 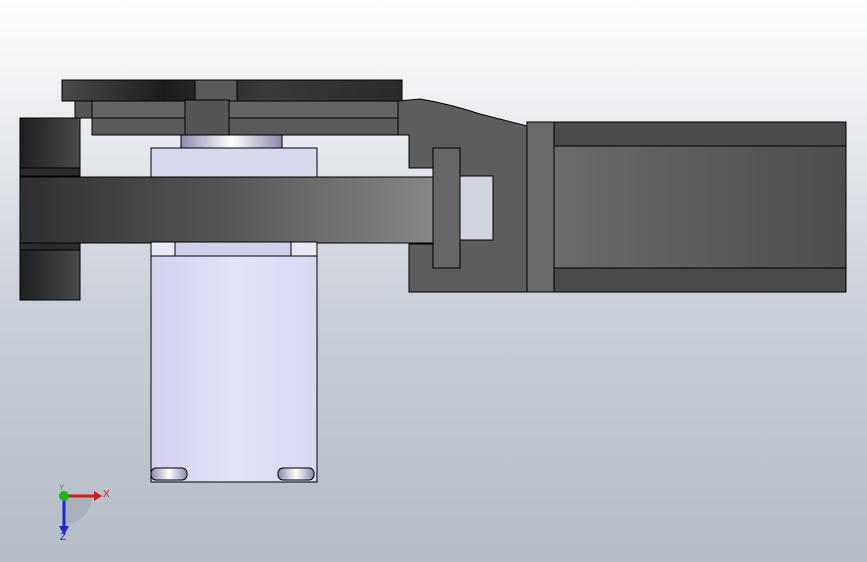 What do you see at coordinates (98, 496) in the screenshot?
I see `triad-x-arrowhead` at bounding box center [98, 496].